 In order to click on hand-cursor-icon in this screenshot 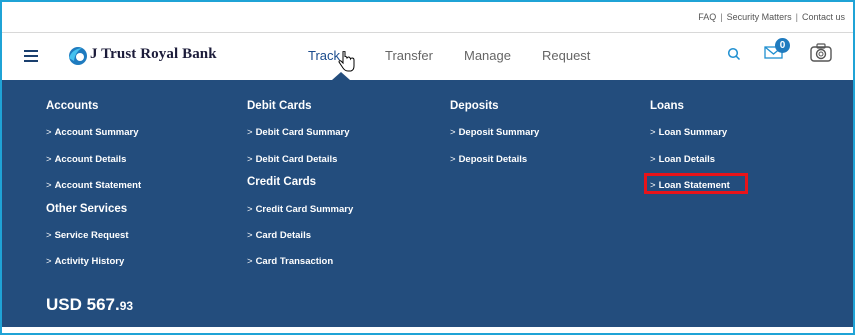, I will do `click(346, 61)`.